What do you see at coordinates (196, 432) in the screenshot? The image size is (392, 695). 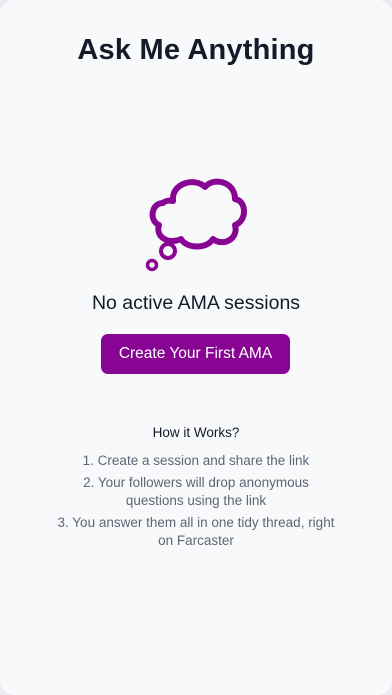 I see `how-it-works-title: How it Works?` at bounding box center [196, 432].